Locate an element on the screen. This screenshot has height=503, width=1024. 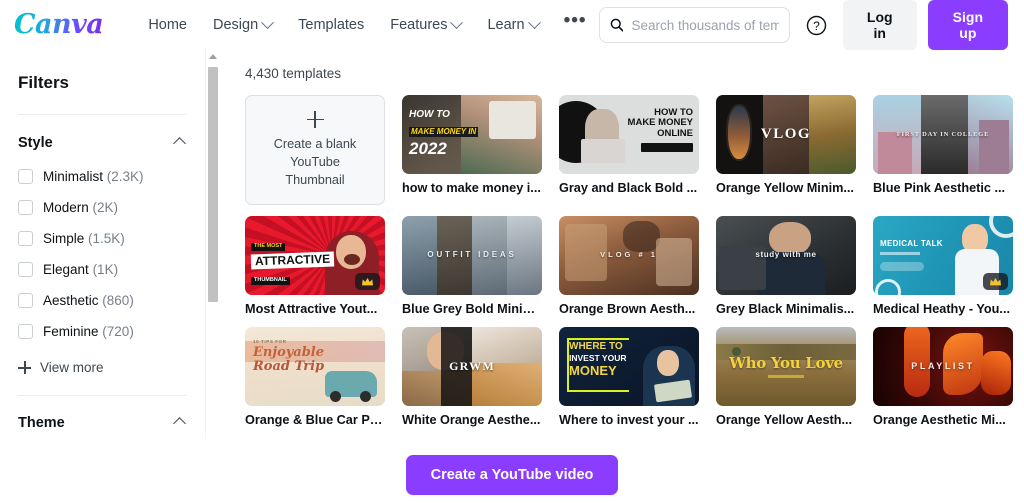
template-thumbnail: HOW TO MAKE MONEY IN 2022 is located at coordinates (472, 134).